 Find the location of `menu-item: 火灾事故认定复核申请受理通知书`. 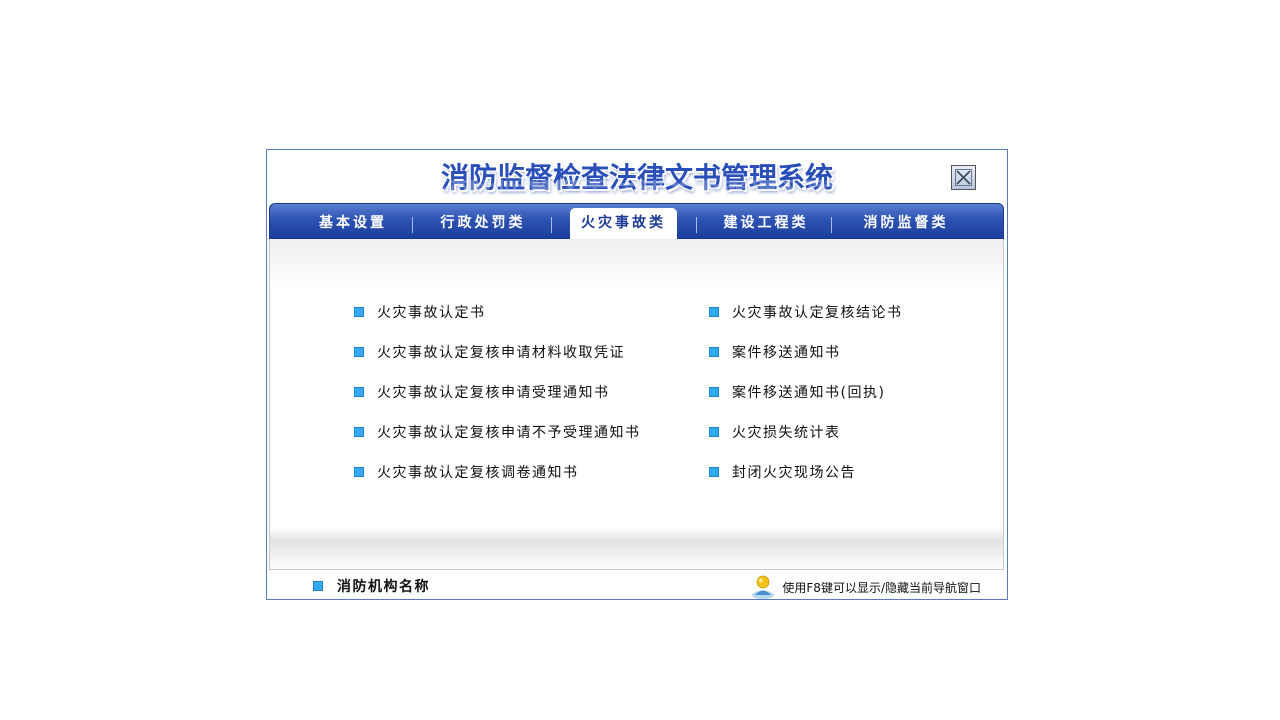

menu-item: 火灾事故认定复核申请受理通知书 is located at coordinates (482, 392).